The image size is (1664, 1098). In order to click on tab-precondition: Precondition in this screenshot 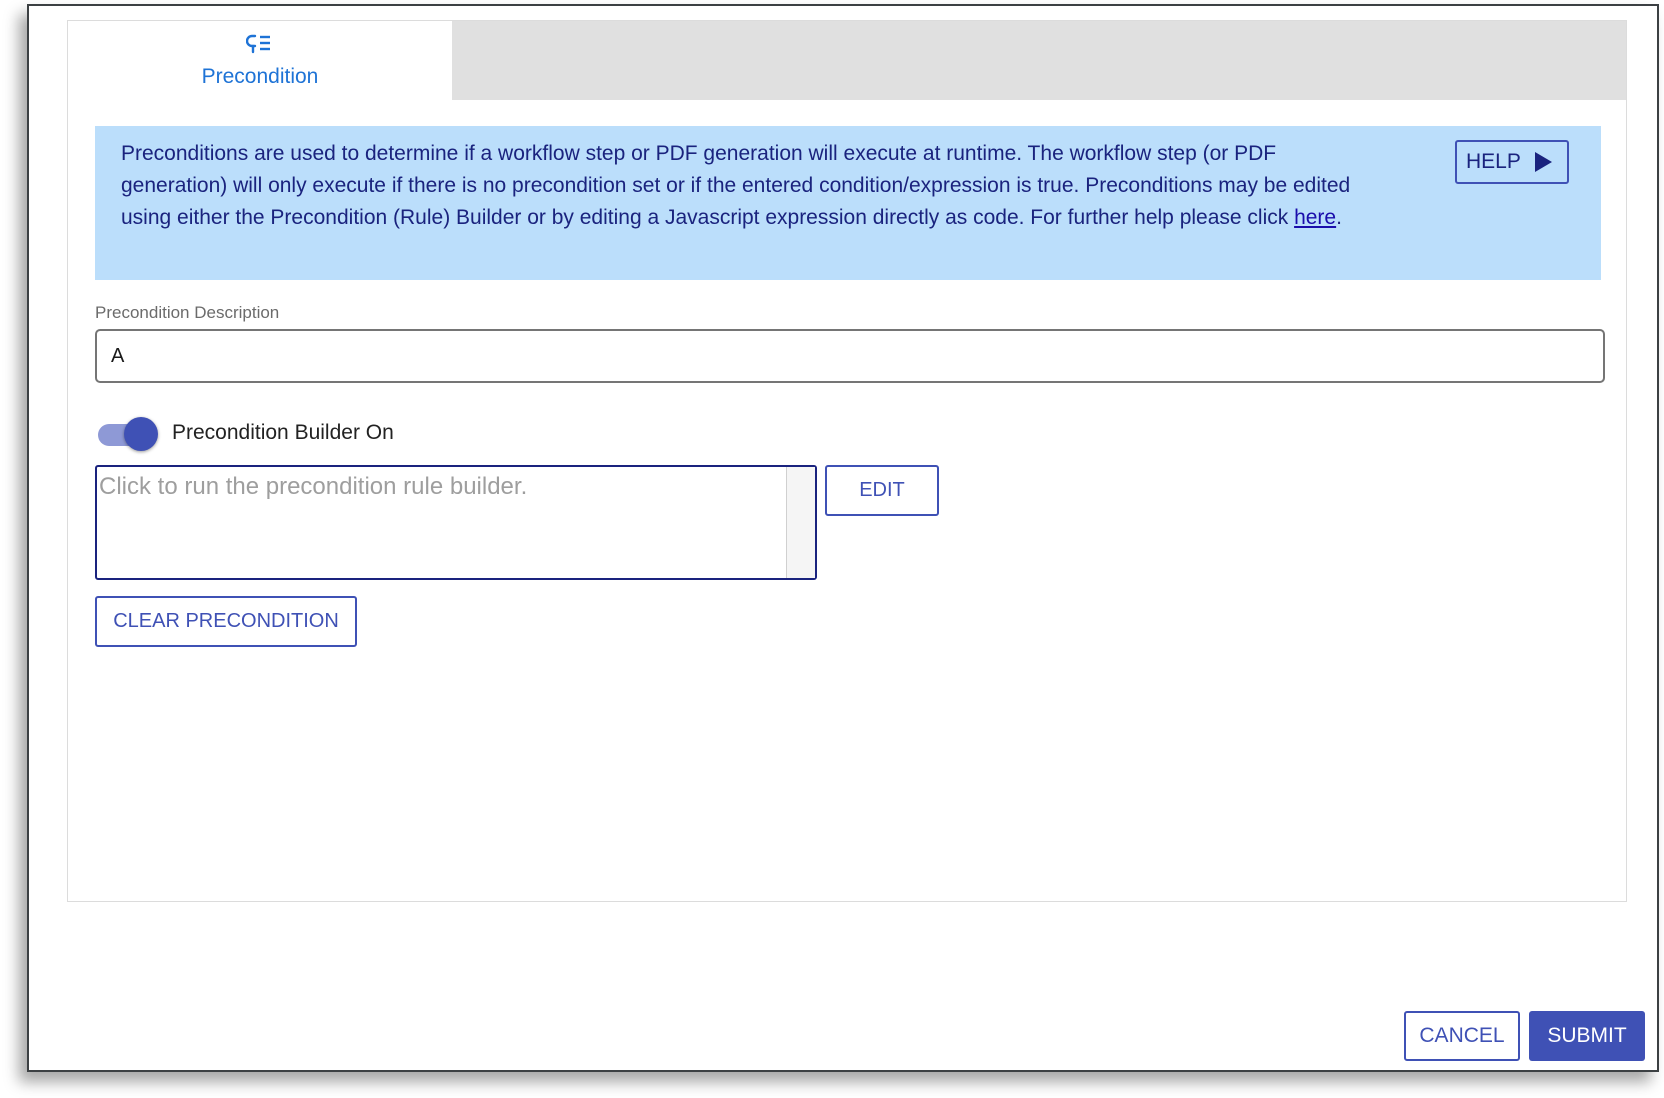, I will do `click(260, 61)`.